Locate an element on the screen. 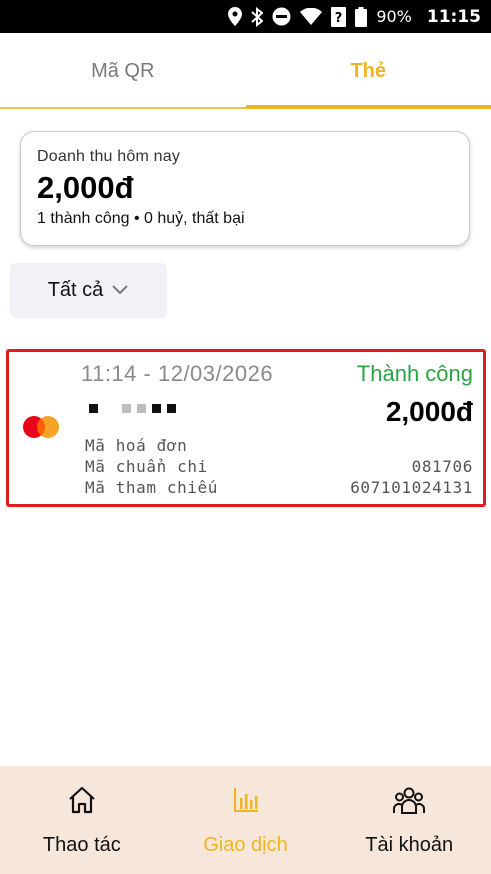 The height and width of the screenshot is (874, 491). filter-dropdown: Tất cả is located at coordinates (88, 290).